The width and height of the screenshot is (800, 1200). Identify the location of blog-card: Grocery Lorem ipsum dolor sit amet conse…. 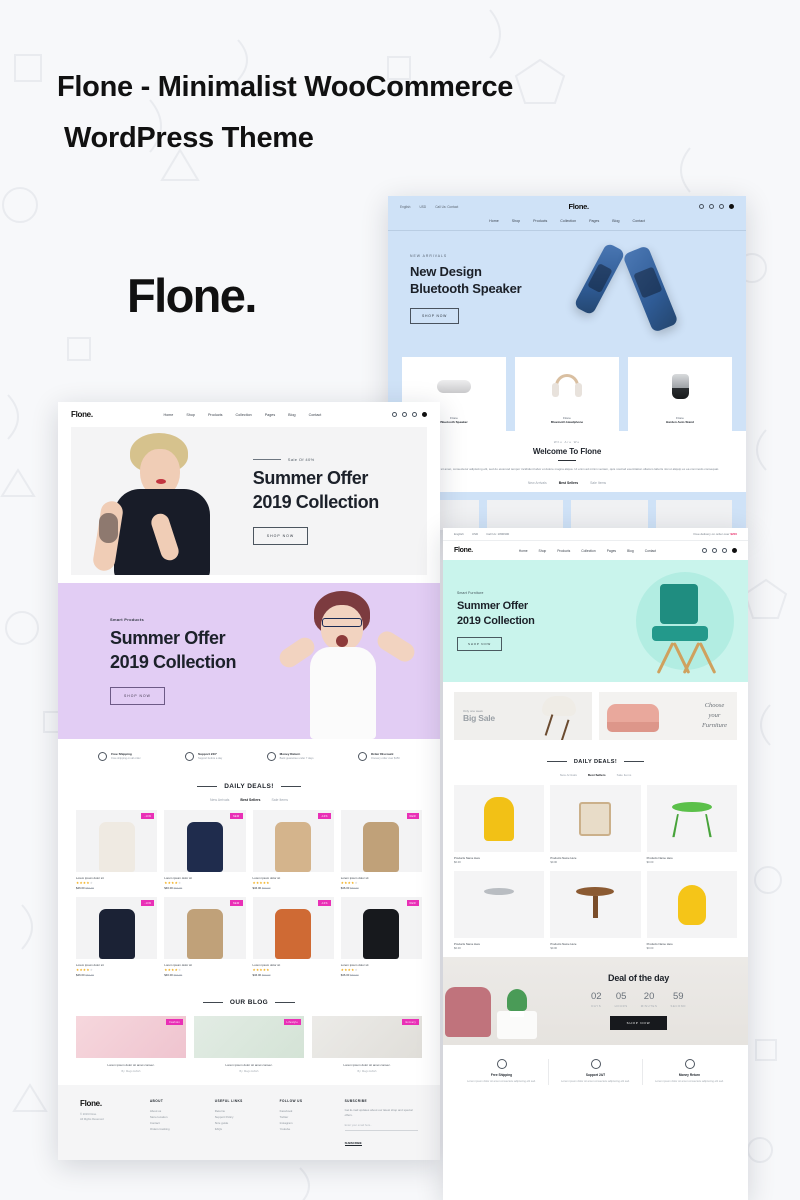
(367, 1044).